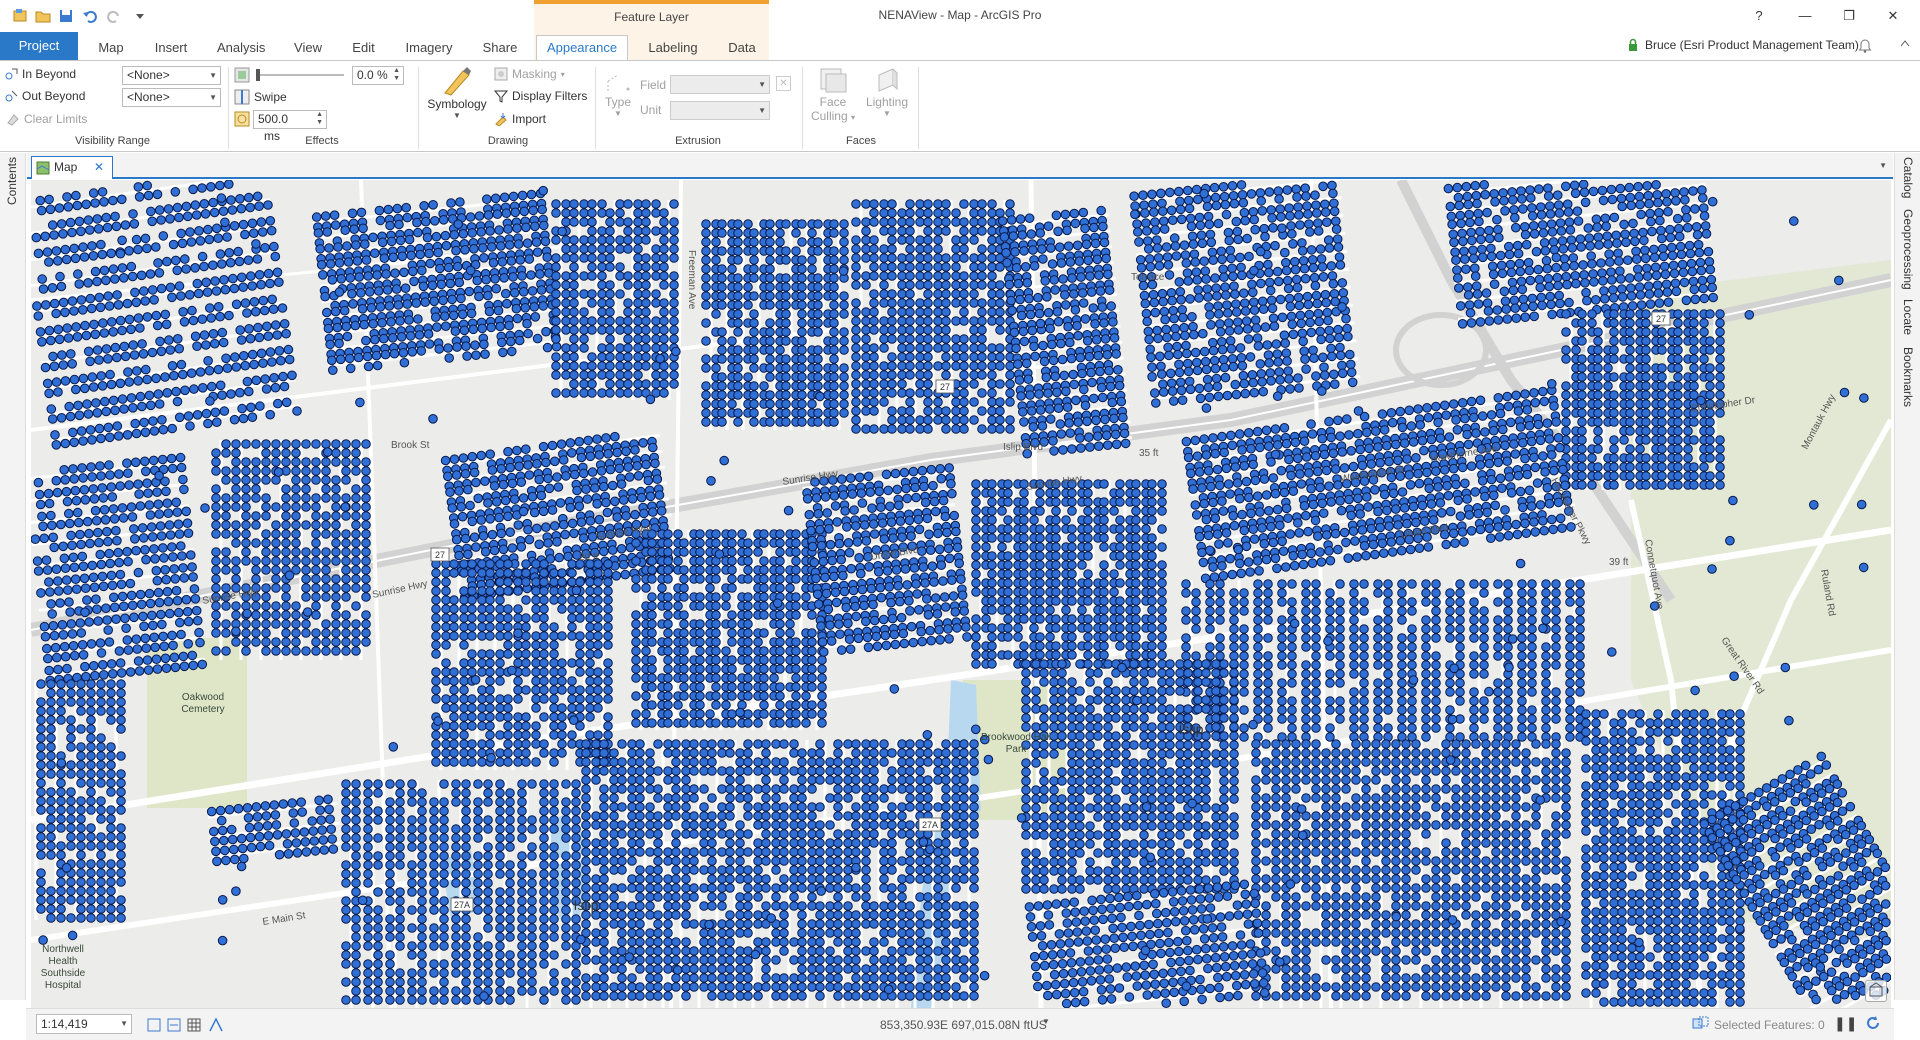 The image size is (1920, 1040). Describe the element at coordinates (242, 119) in the screenshot. I see `flicker-icon` at that location.